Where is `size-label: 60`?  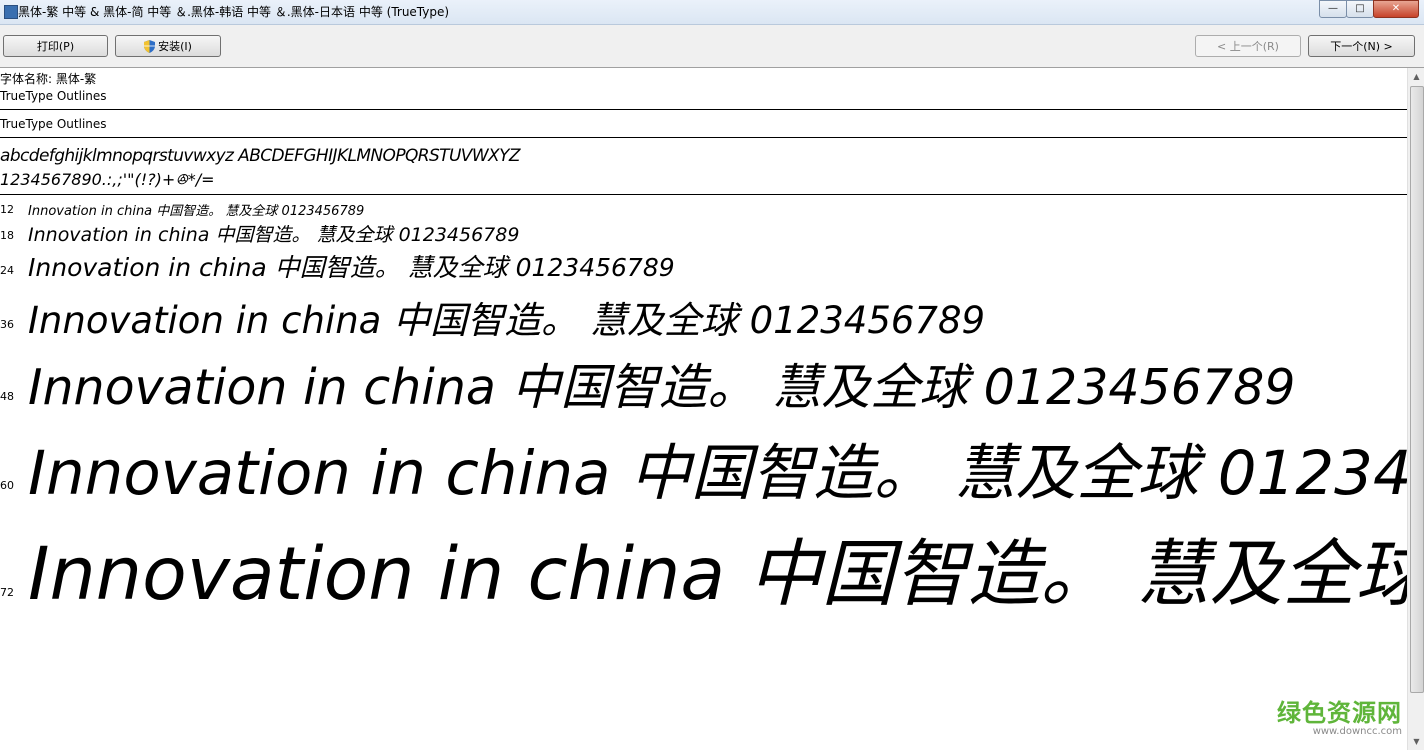 size-label: 60 is located at coordinates (7, 485).